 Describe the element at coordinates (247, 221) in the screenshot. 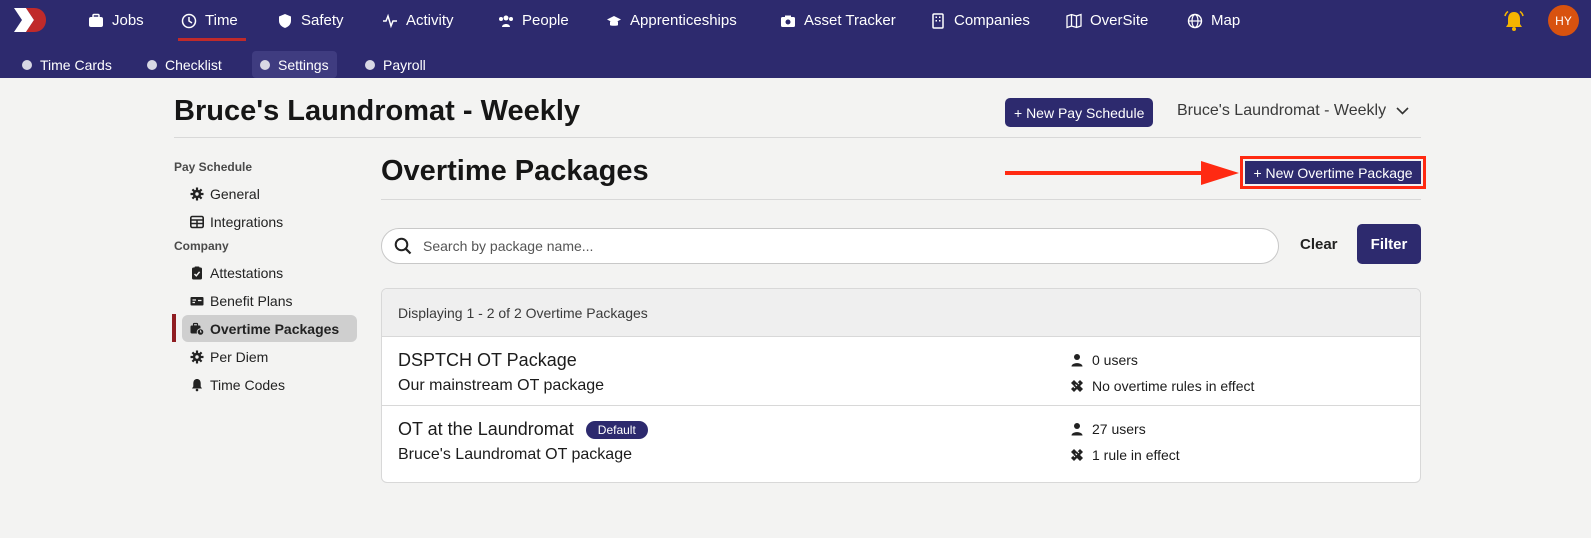

I see `sidebar-item-label: Integrations` at that location.